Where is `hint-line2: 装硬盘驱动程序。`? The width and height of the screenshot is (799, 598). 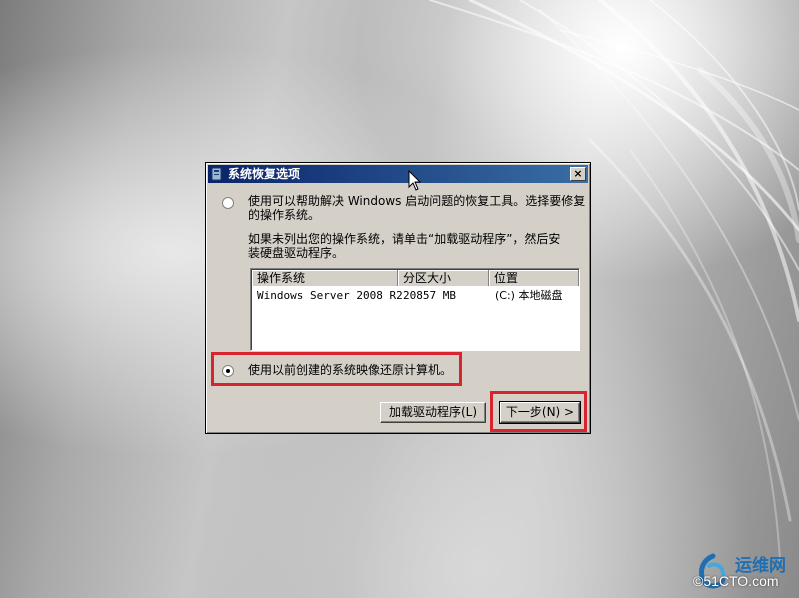
hint-line2: 装硬盘驱动程序。 is located at coordinates (296, 253).